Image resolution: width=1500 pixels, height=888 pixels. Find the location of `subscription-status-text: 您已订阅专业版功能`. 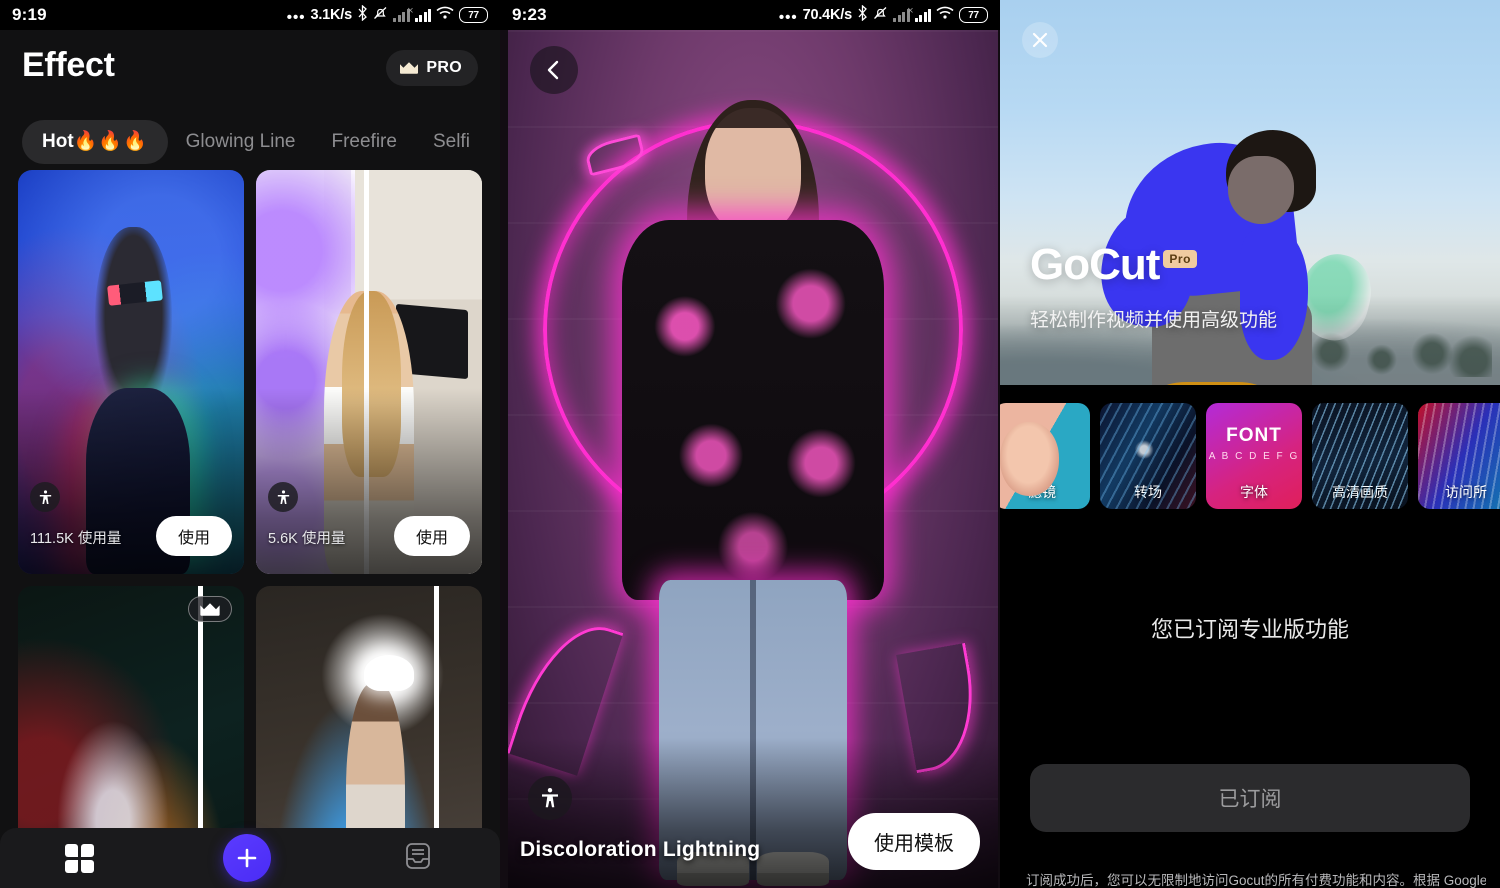

subscription-status-text: 您已订阅专业版功能 is located at coordinates (1249, 629).